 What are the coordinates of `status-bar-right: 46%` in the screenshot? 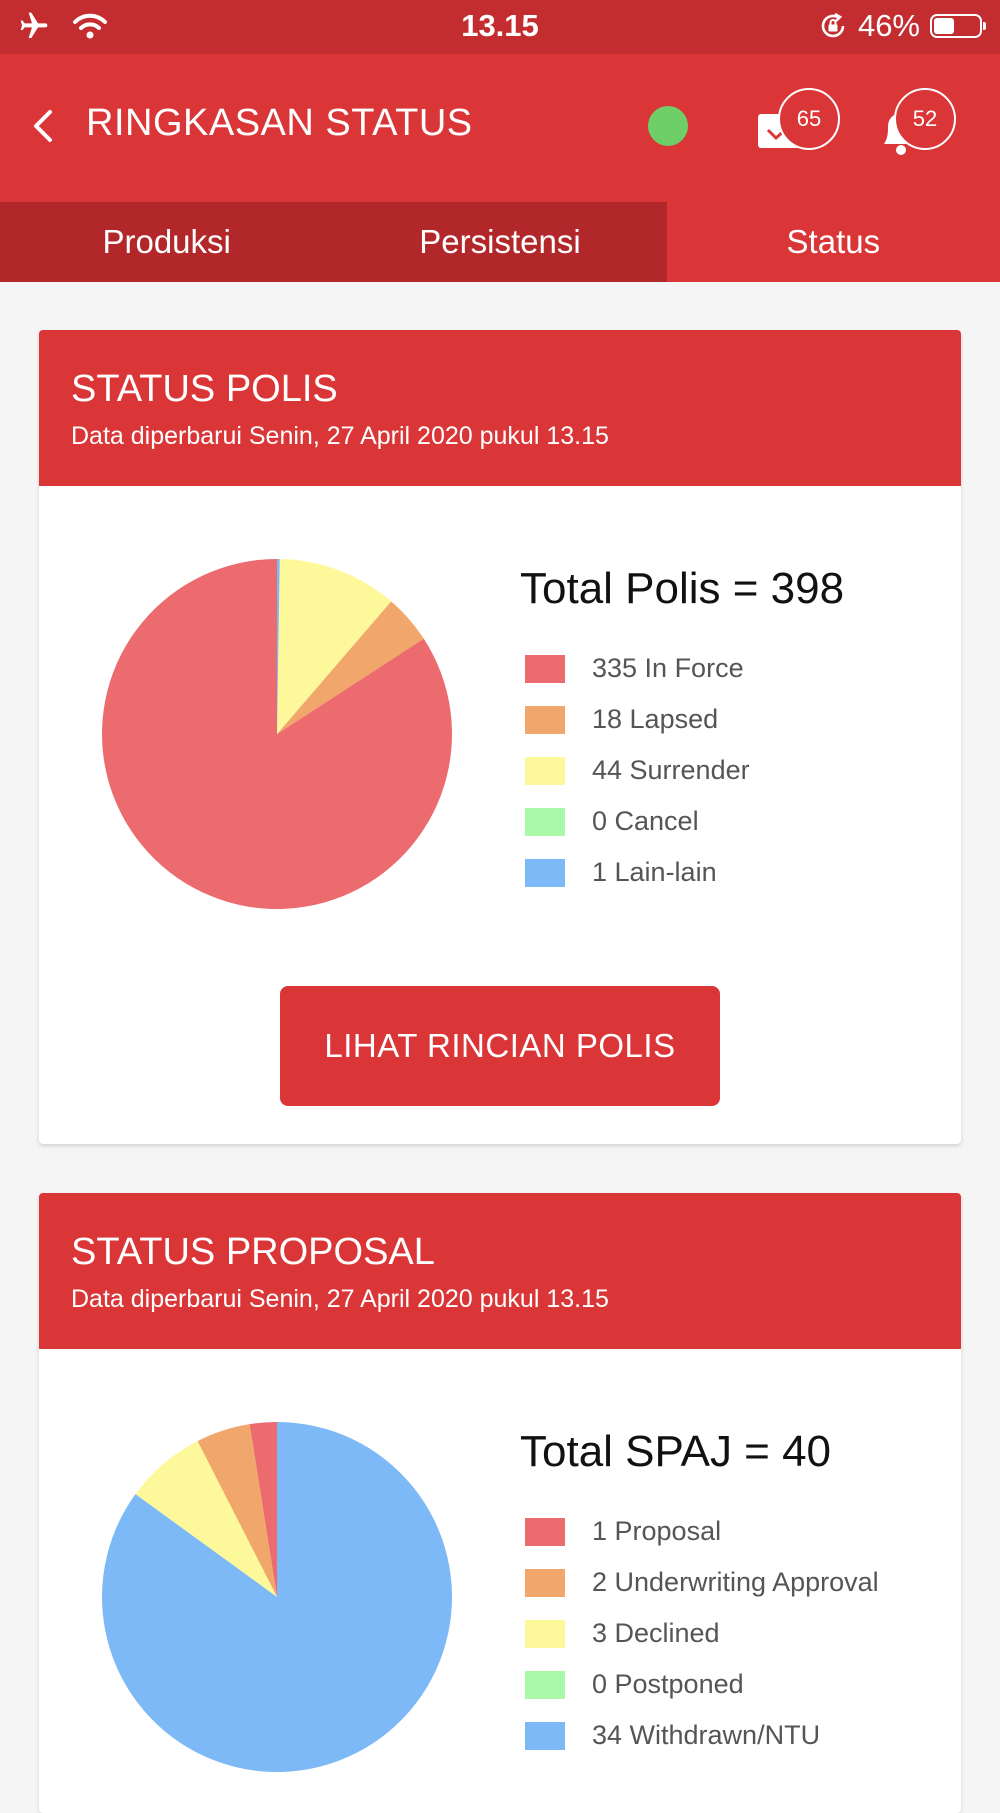 It's located at (902, 26).